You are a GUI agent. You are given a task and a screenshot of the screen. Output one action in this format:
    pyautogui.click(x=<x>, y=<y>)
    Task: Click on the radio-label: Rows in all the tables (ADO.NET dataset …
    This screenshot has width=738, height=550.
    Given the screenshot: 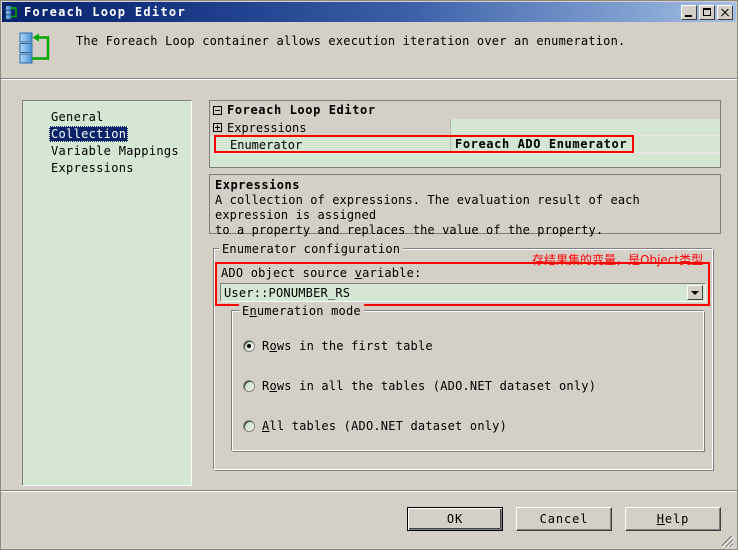 What is the action you would take?
    pyautogui.click(x=429, y=386)
    